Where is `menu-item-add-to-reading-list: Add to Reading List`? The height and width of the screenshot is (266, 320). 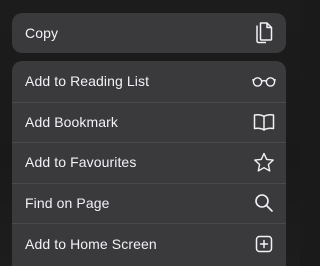
menu-item-add-to-reading-list: Add to Reading List is located at coordinates (149, 81).